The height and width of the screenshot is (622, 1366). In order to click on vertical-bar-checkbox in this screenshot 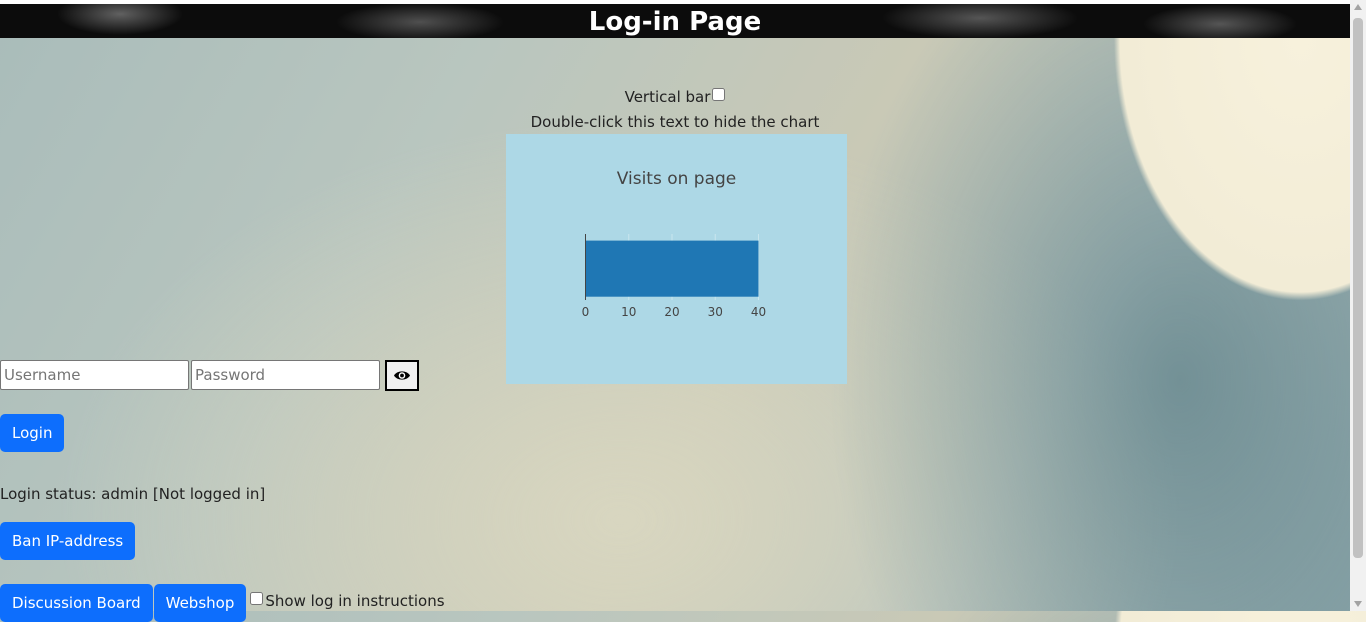, I will do `click(719, 94)`.